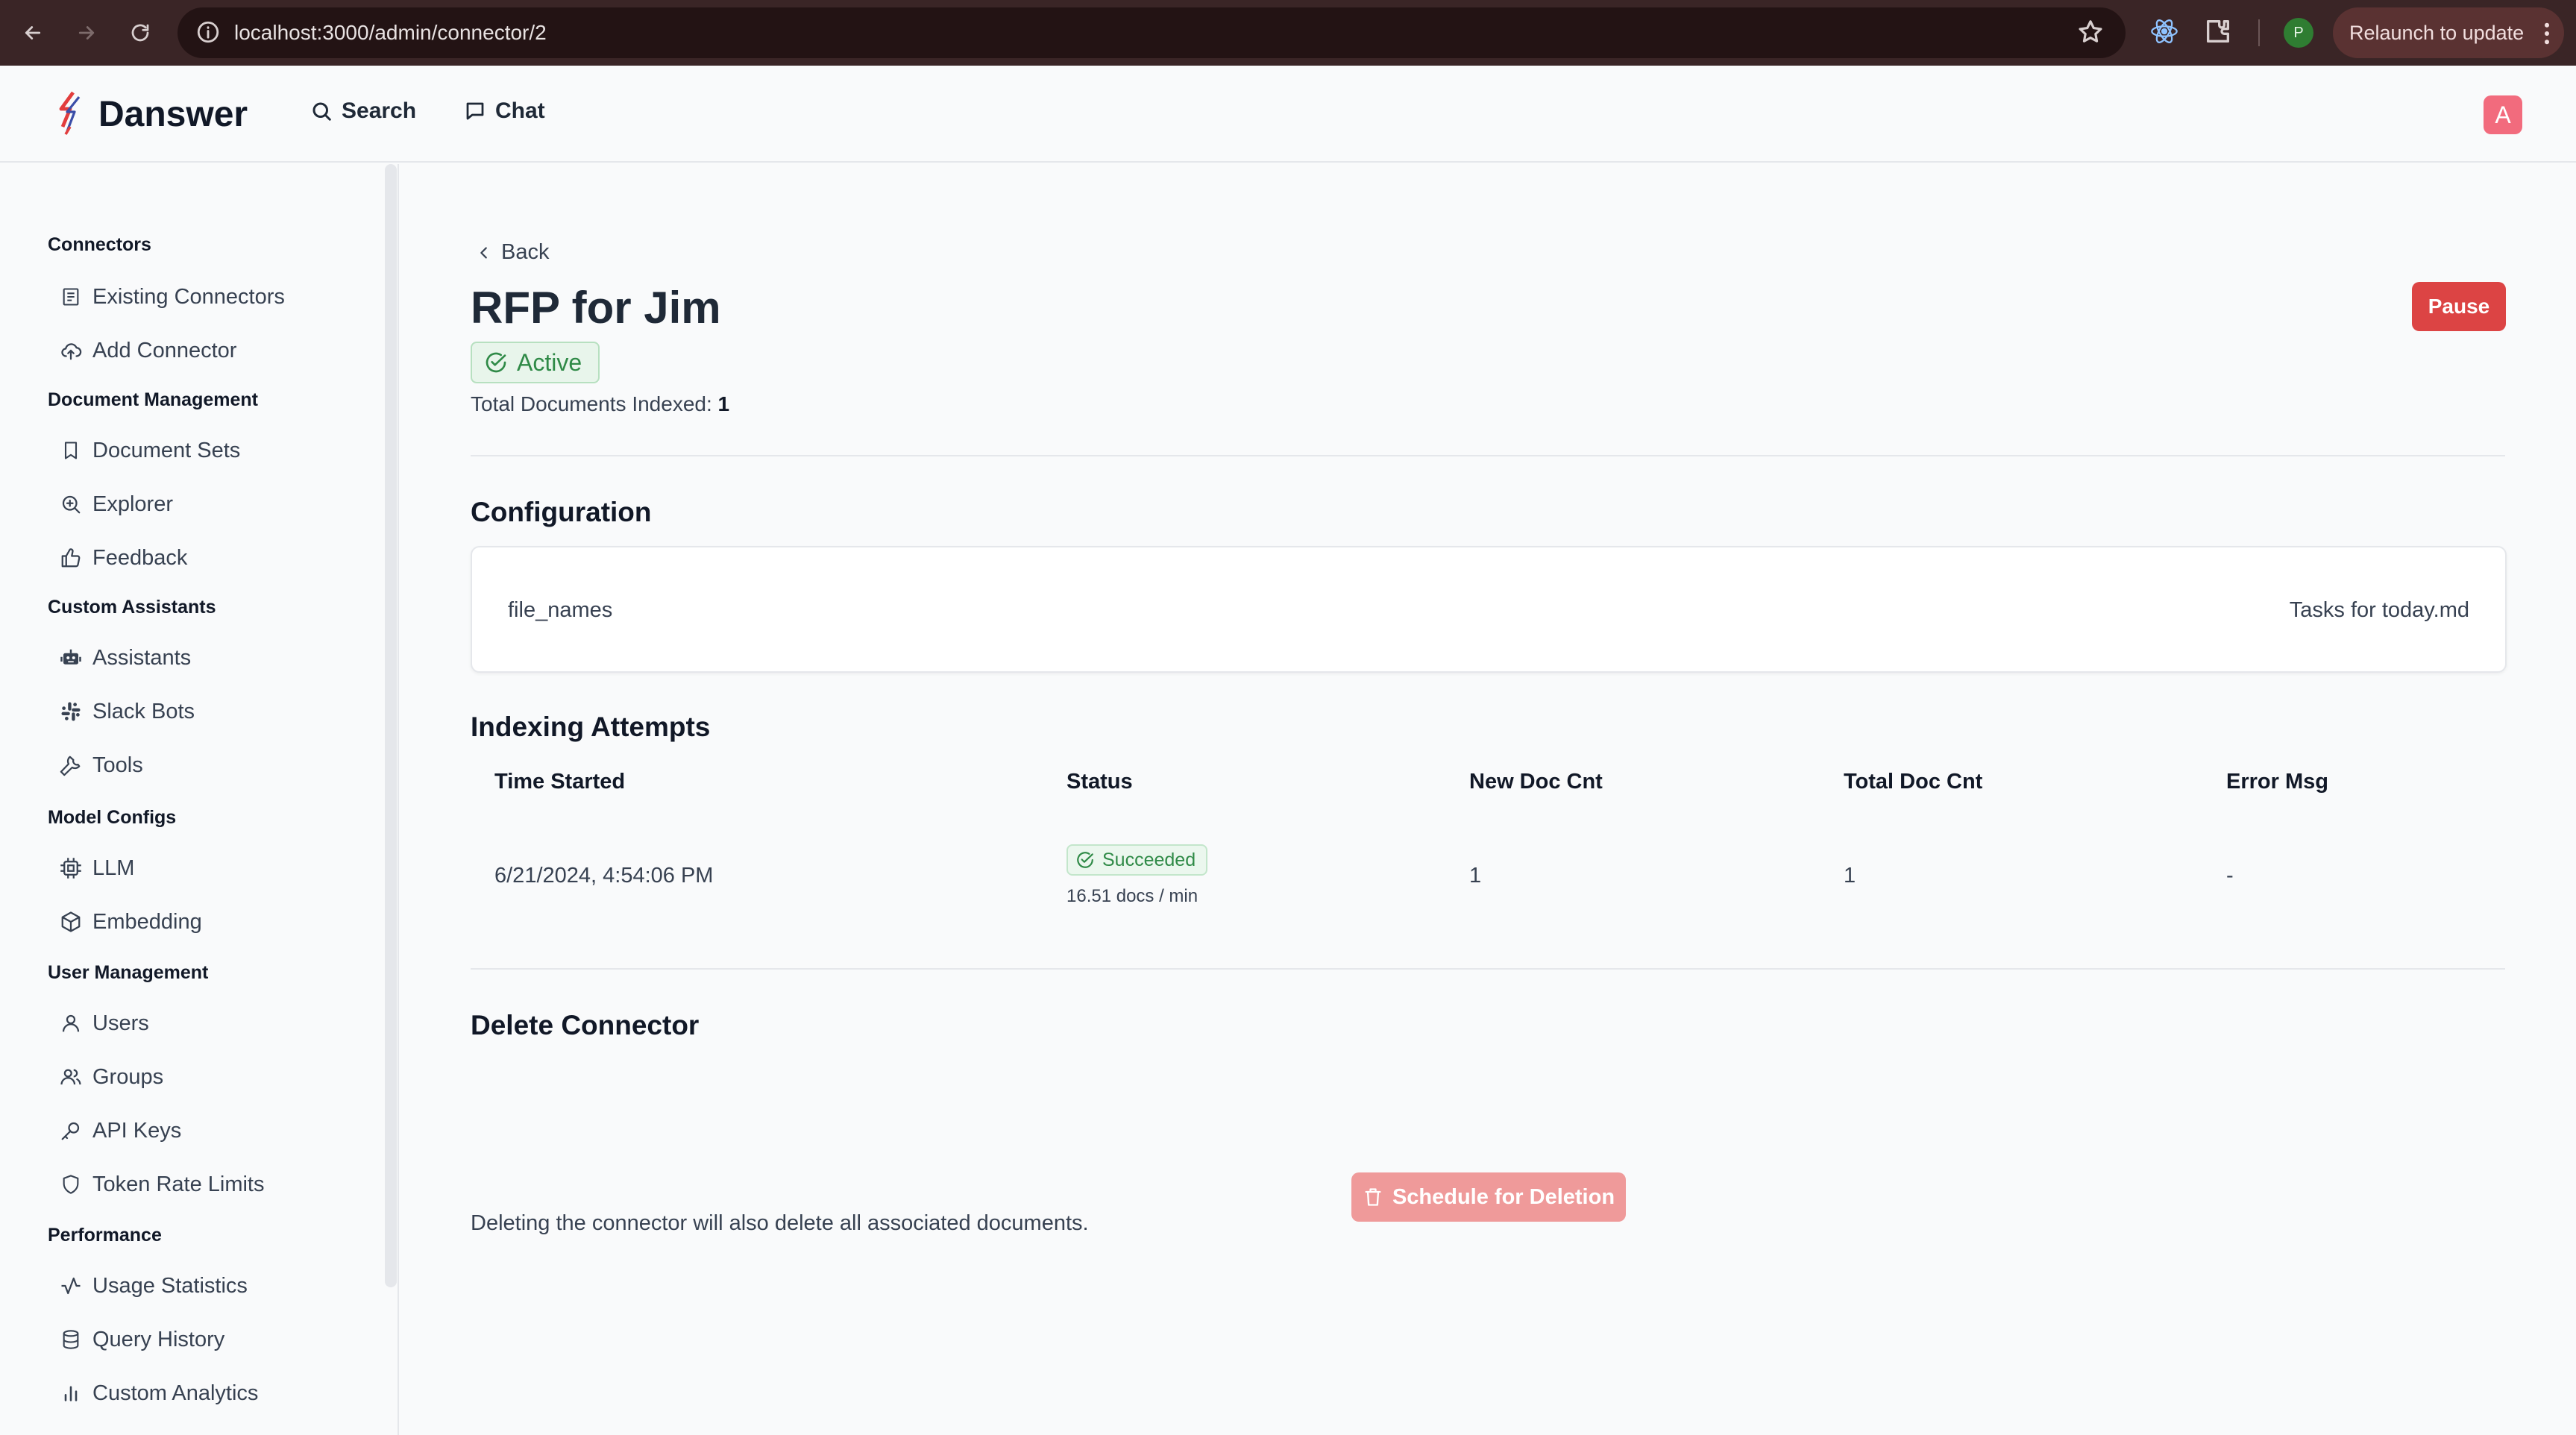 This screenshot has height=1435, width=2576. What do you see at coordinates (2164, 31) in the screenshot?
I see `react-devtools-icon` at bounding box center [2164, 31].